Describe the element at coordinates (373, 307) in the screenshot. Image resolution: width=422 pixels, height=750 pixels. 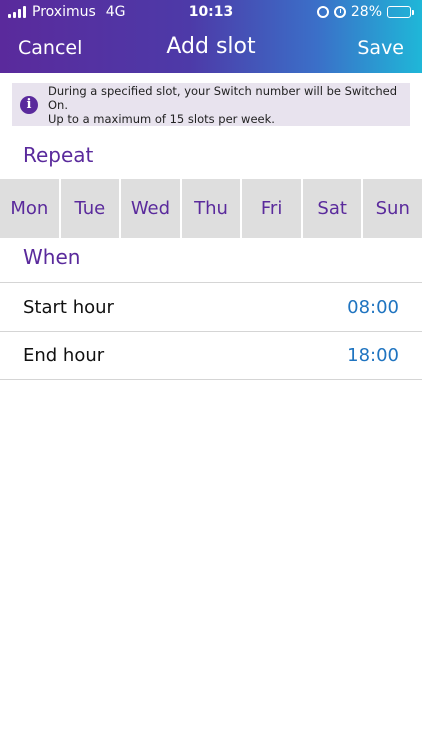
I see `start-hour-value: 08:00` at that location.